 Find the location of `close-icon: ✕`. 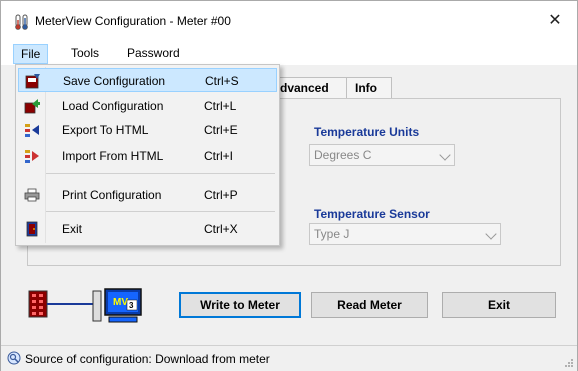

close-icon: ✕ is located at coordinates (555, 19).